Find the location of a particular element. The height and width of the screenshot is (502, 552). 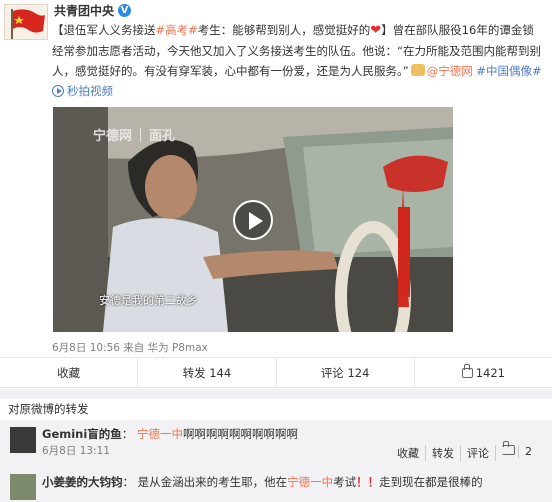

author-name-text: 共青团中央 is located at coordinates (84, 10).